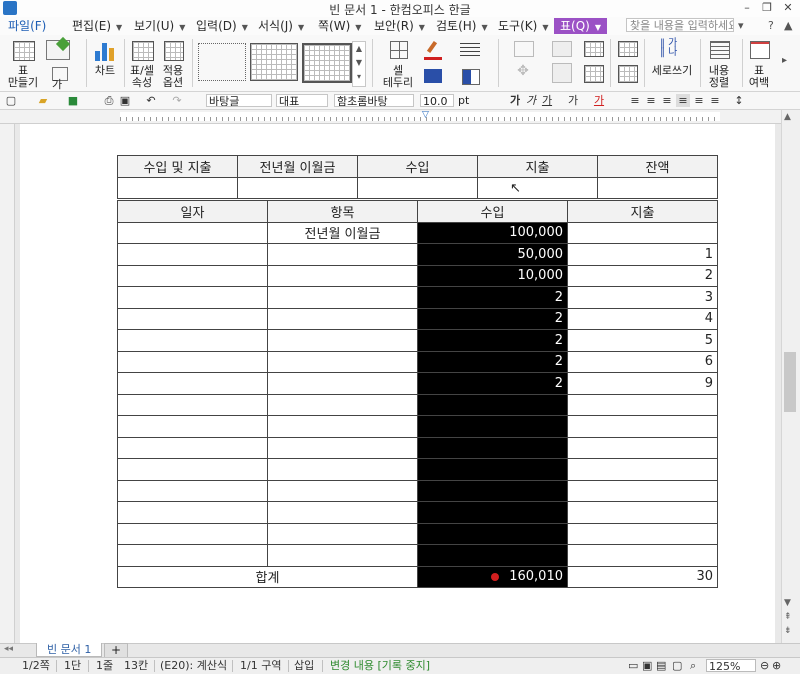 Image resolution: width=800 pixels, height=674 pixels. I want to click on delete-column-icon, so click(628, 74).